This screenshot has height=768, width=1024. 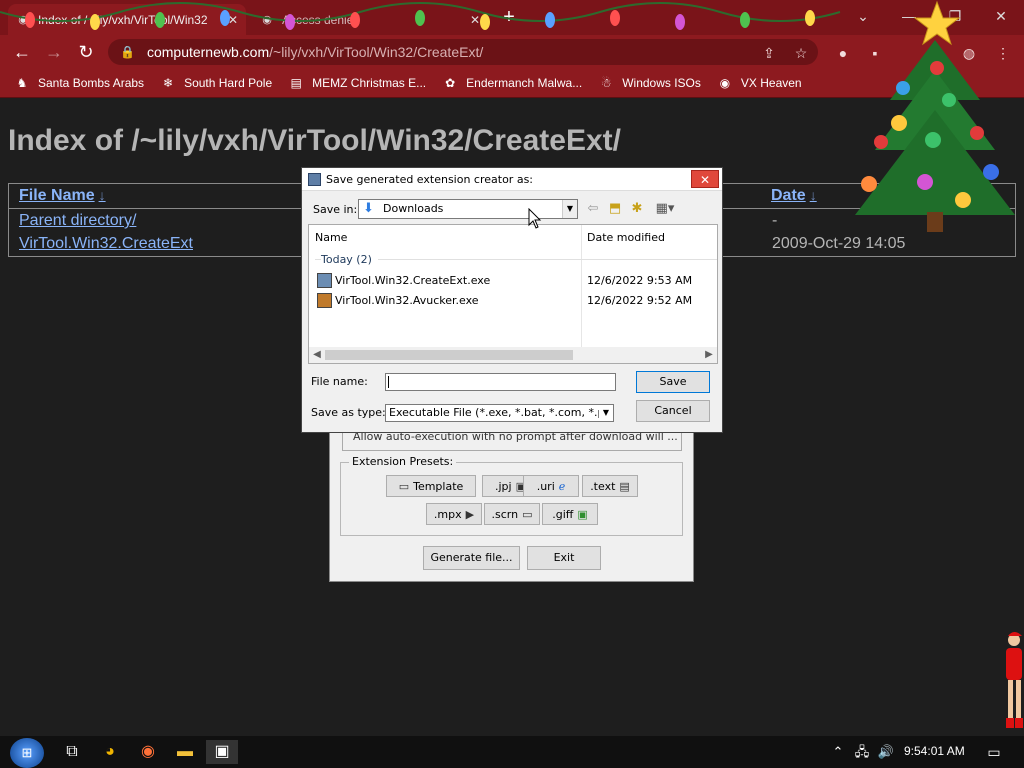 What do you see at coordinates (86, 52) in the screenshot?
I see `reload-icon: ↻` at bounding box center [86, 52].